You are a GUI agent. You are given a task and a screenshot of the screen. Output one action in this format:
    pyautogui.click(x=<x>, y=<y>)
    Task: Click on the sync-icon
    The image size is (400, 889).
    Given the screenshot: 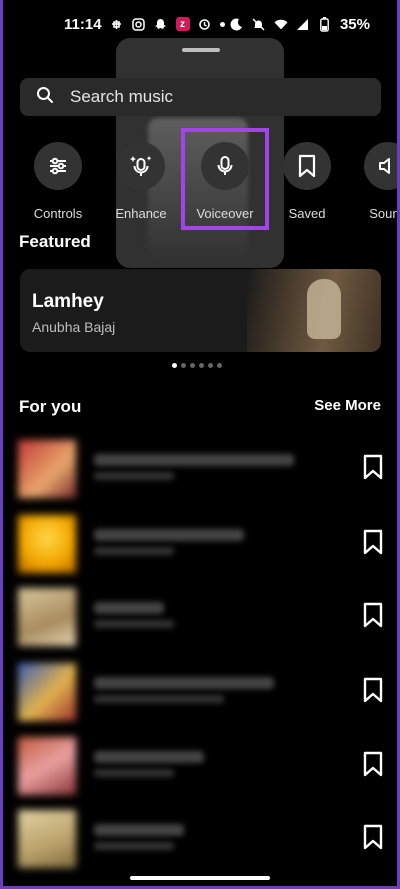 What is the action you would take?
    pyautogui.click(x=205, y=24)
    